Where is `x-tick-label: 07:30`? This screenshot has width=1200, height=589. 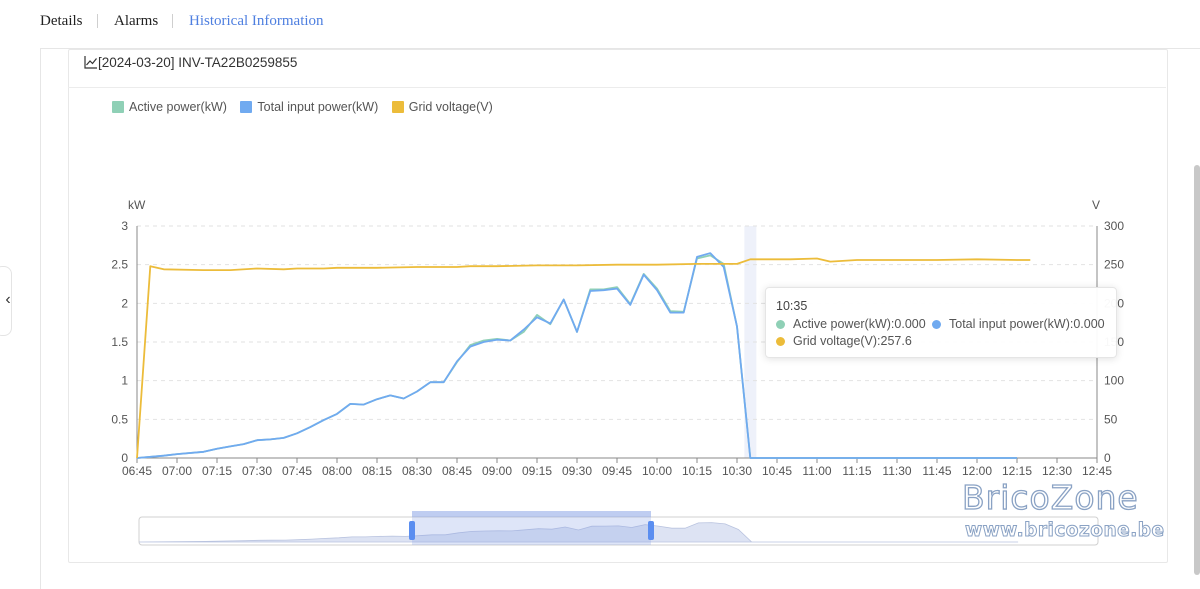
x-tick-label: 07:30 is located at coordinates (257, 471).